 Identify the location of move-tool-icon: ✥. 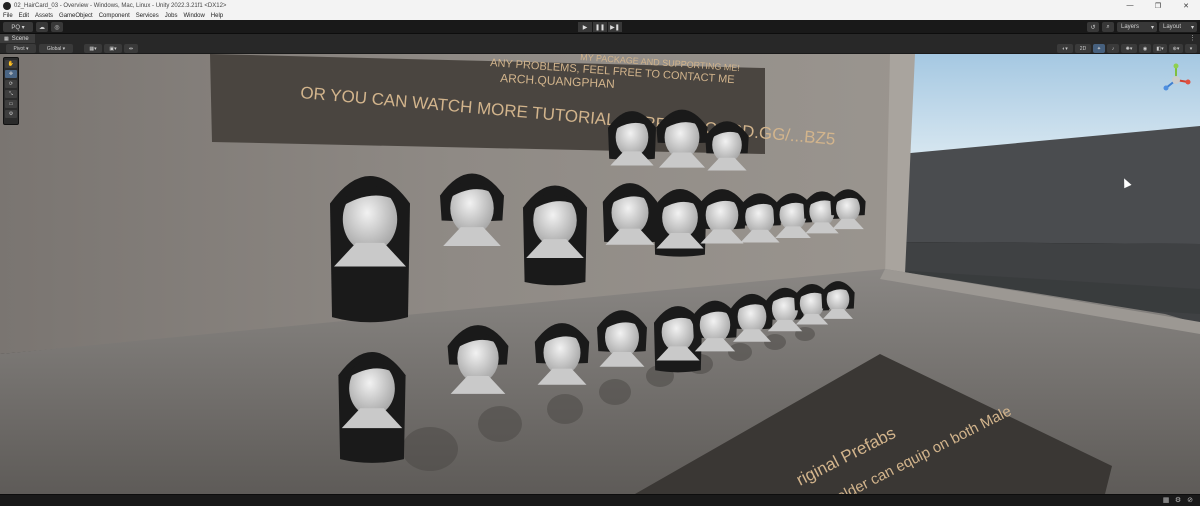
(11, 74).